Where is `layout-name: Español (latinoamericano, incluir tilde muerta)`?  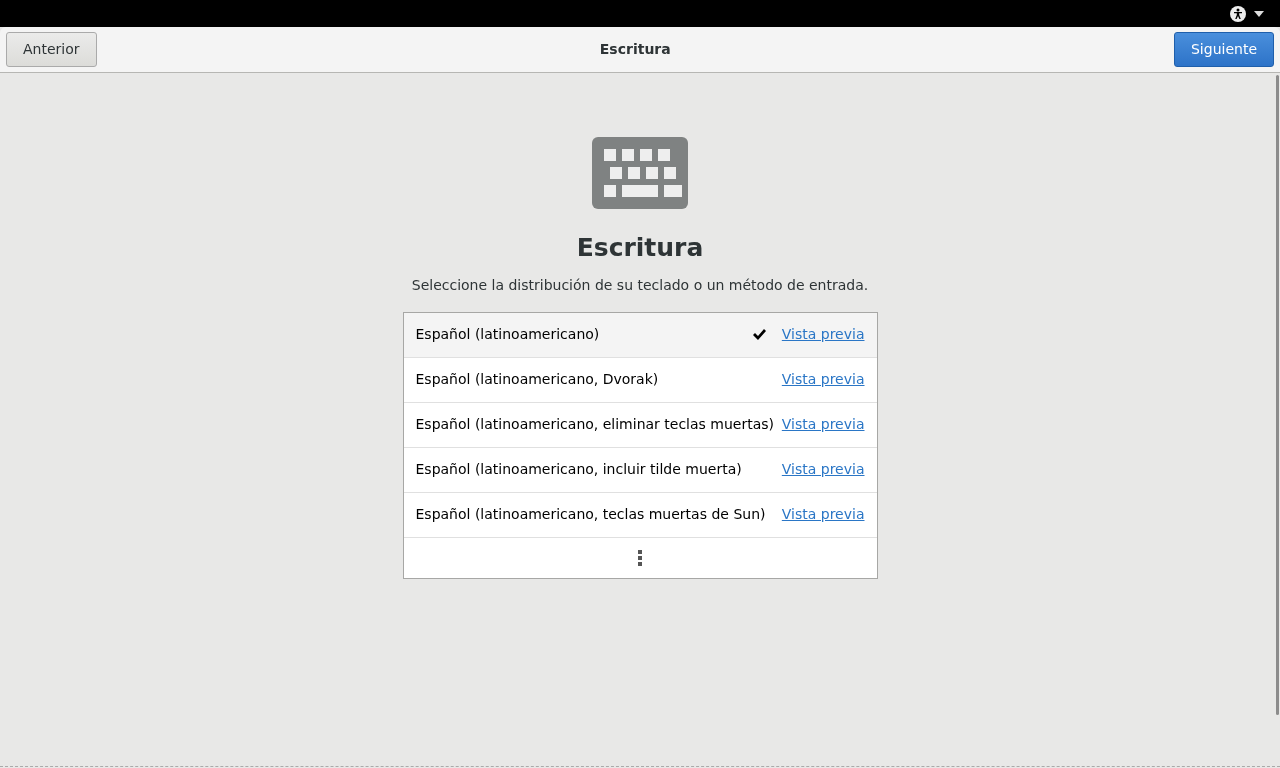
layout-name: Español (latinoamericano, incluir tilde muerta) is located at coordinates (579, 469).